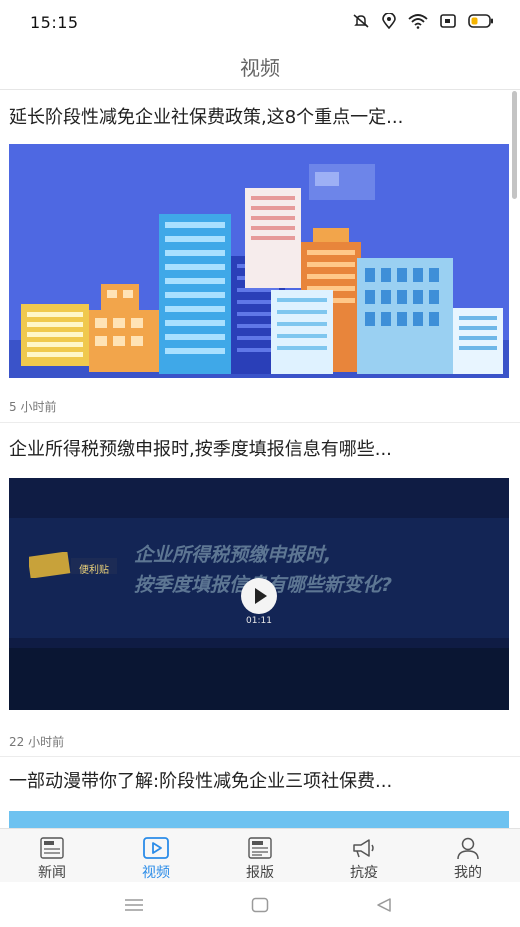  I want to click on tab-label: 抗疫, so click(364, 873).